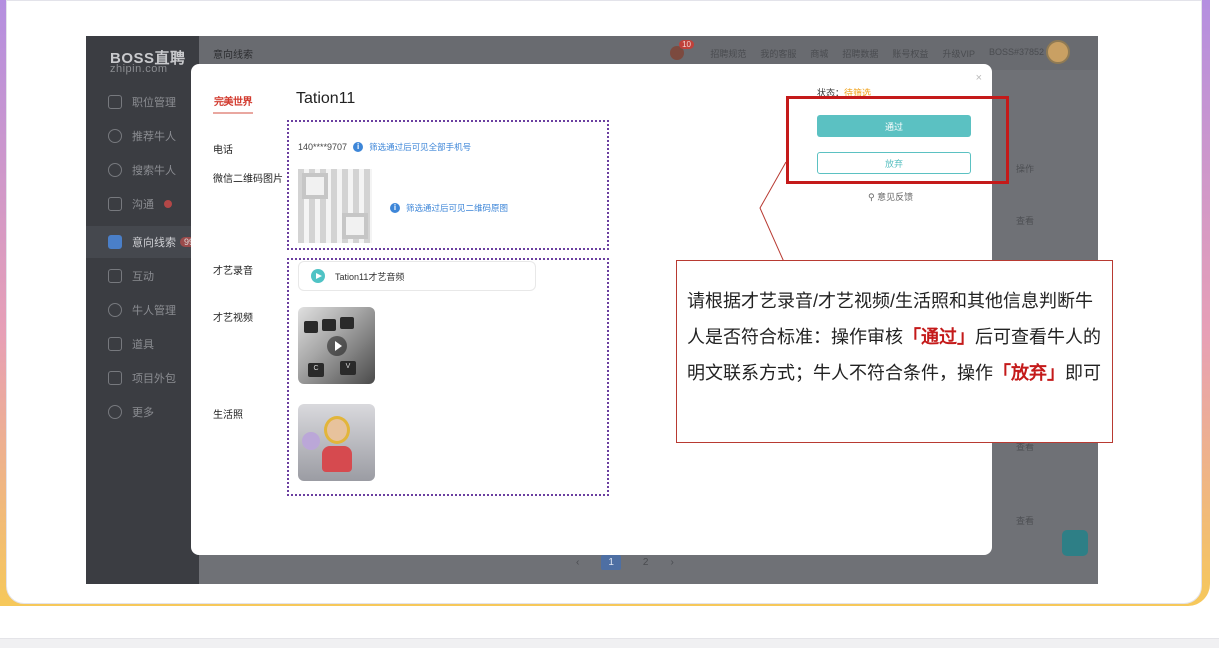 The width and height of the screenshot is (1219, 648). What do you see at coordinates (115, 242) in the screenshot?
I see `leads-icon` at bounding box center [115, 242].